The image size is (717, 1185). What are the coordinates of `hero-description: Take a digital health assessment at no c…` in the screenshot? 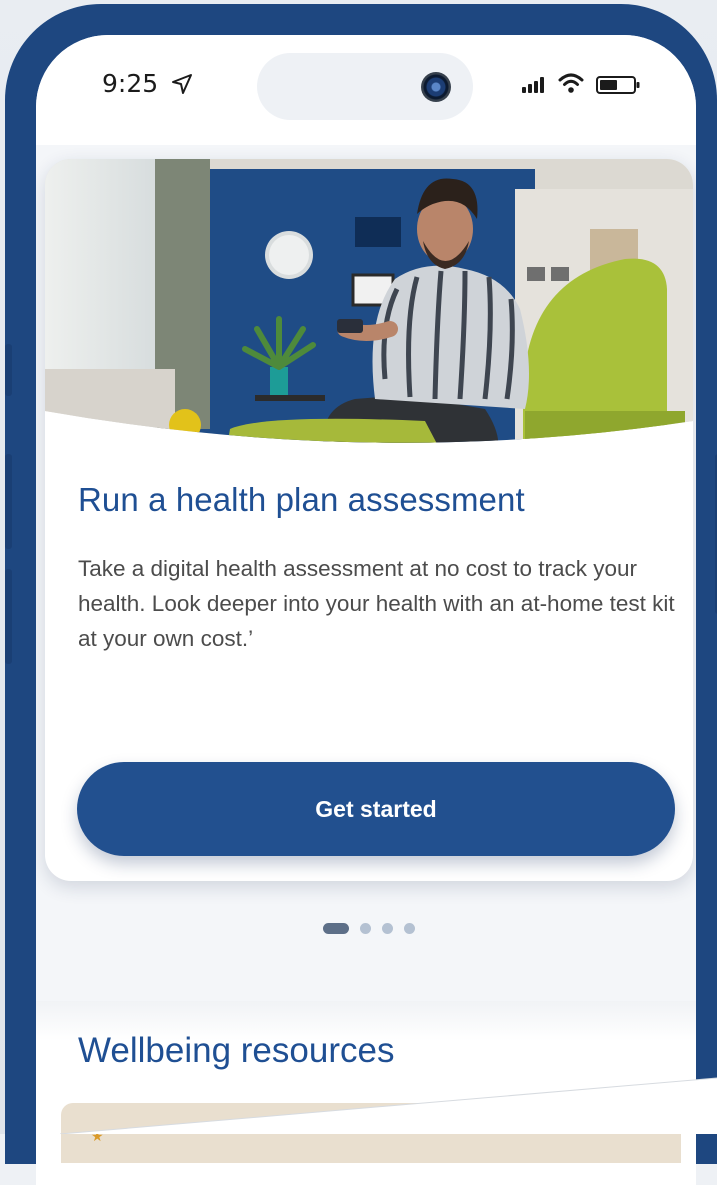 It's located at (376, 603).